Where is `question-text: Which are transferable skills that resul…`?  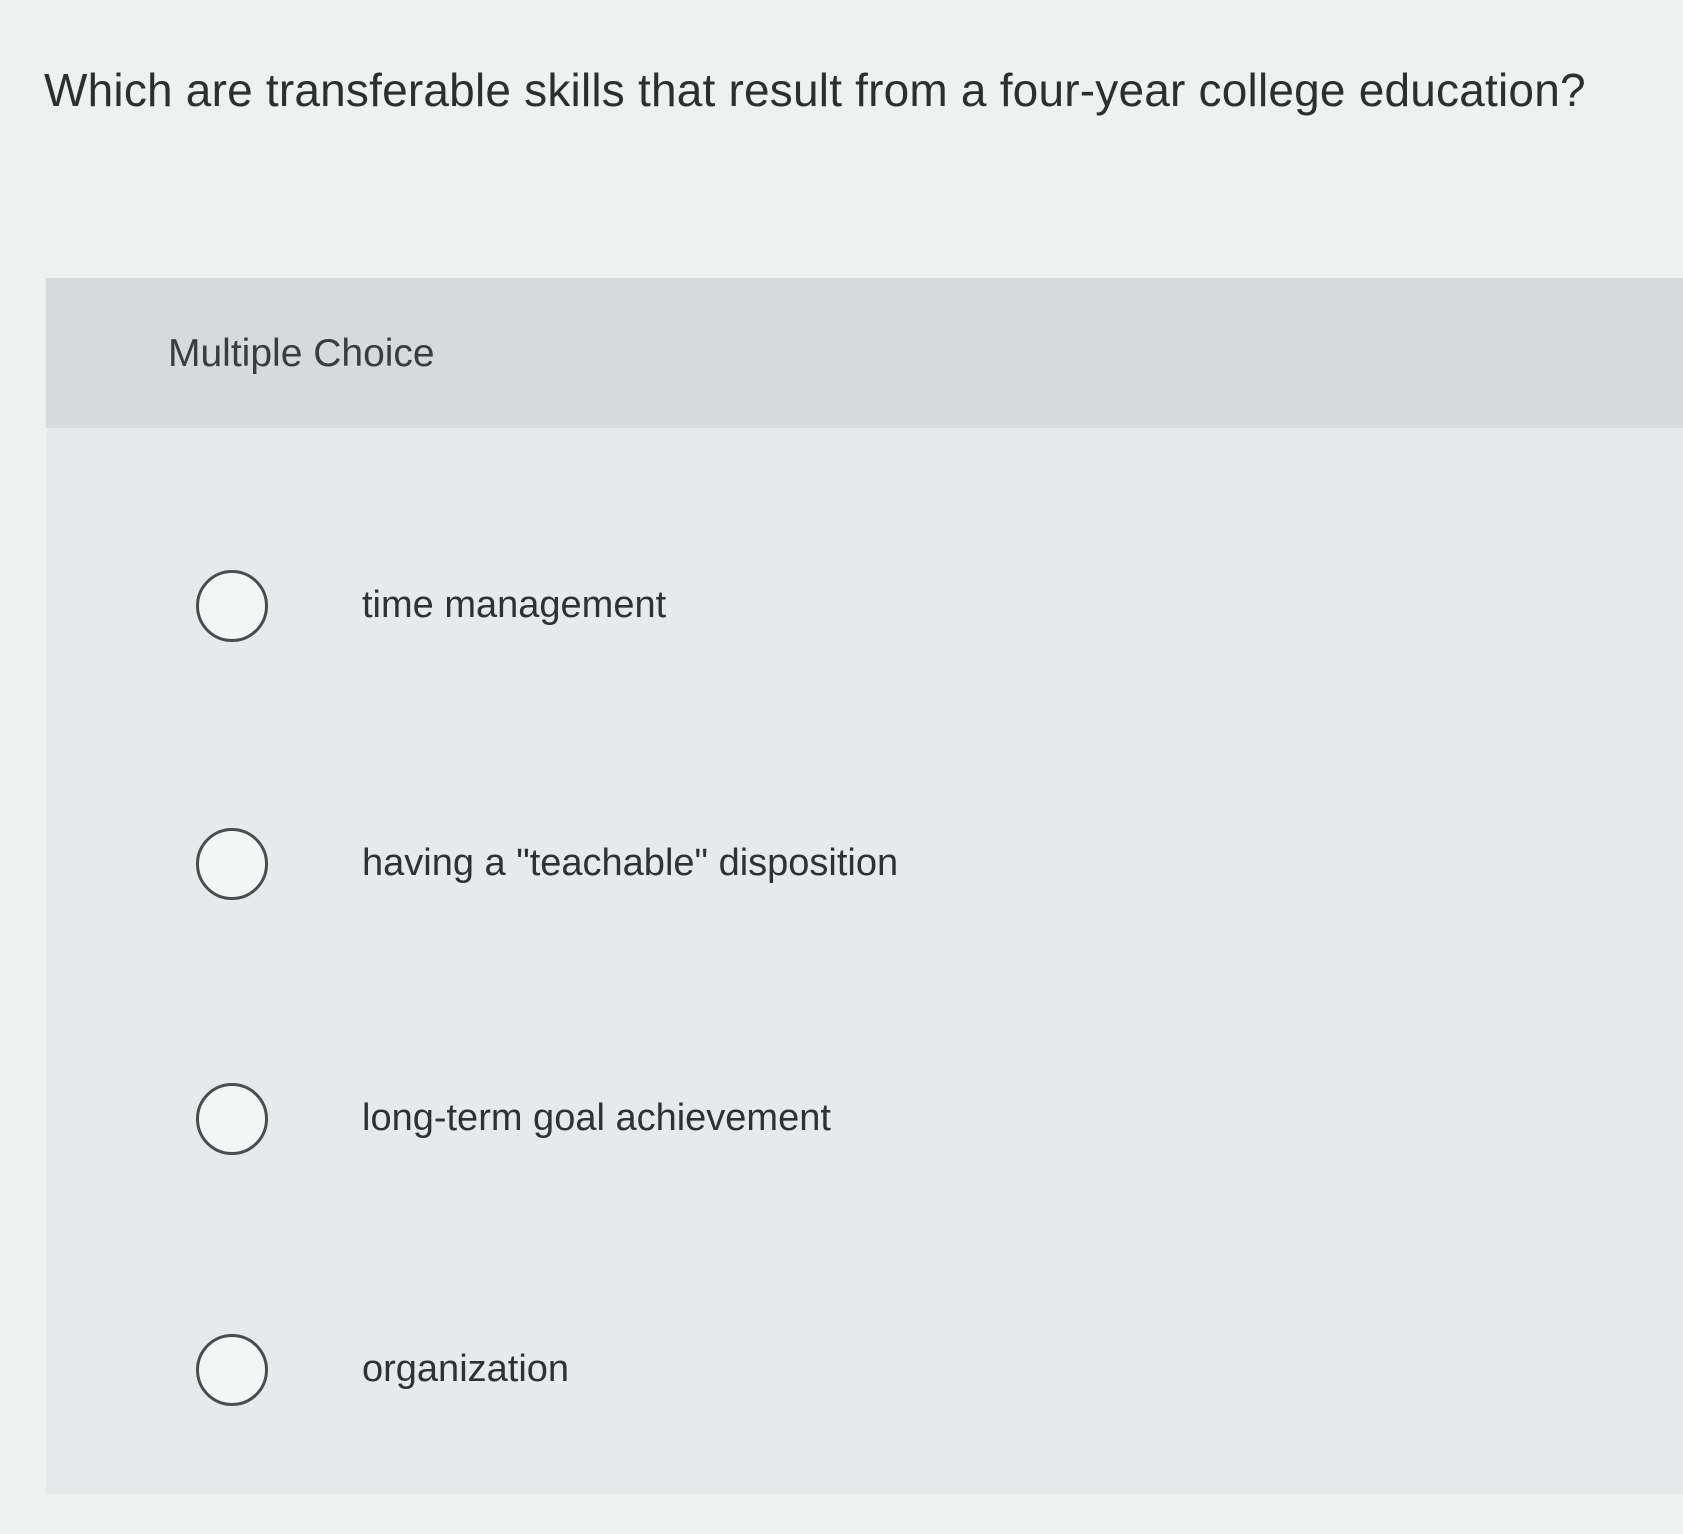
question-text: Which are transferable skills that resul… is located at coordinates (815, 90).